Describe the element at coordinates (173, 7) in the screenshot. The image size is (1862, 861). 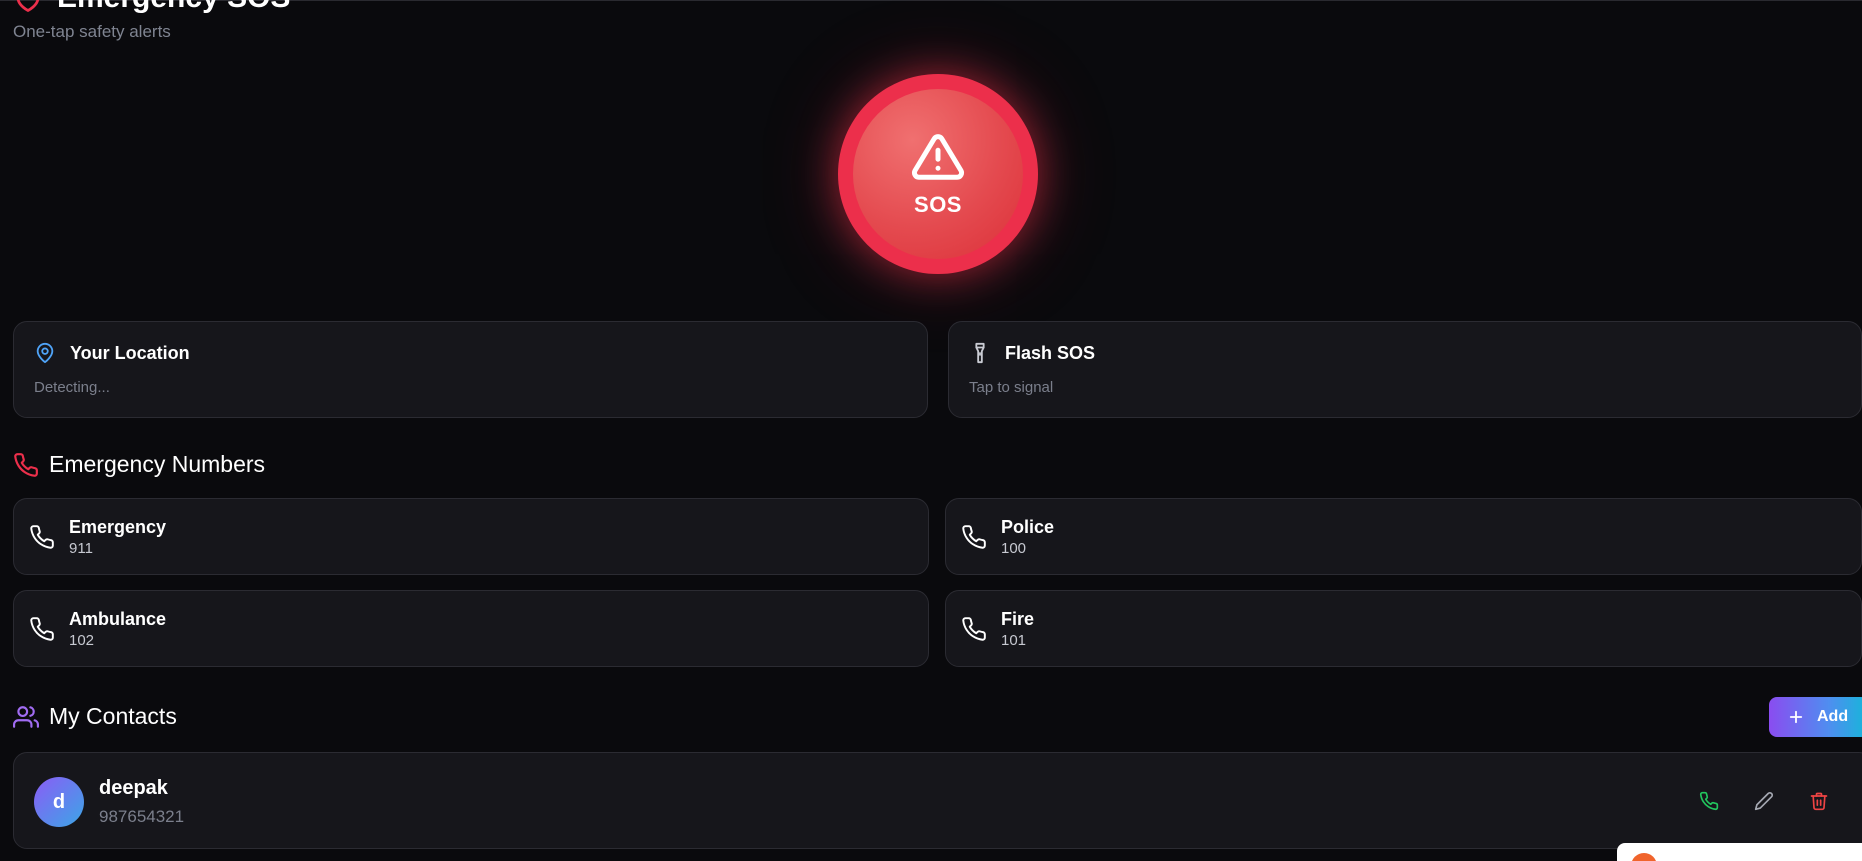
I see `page-title: Emergency SOS` at that location.